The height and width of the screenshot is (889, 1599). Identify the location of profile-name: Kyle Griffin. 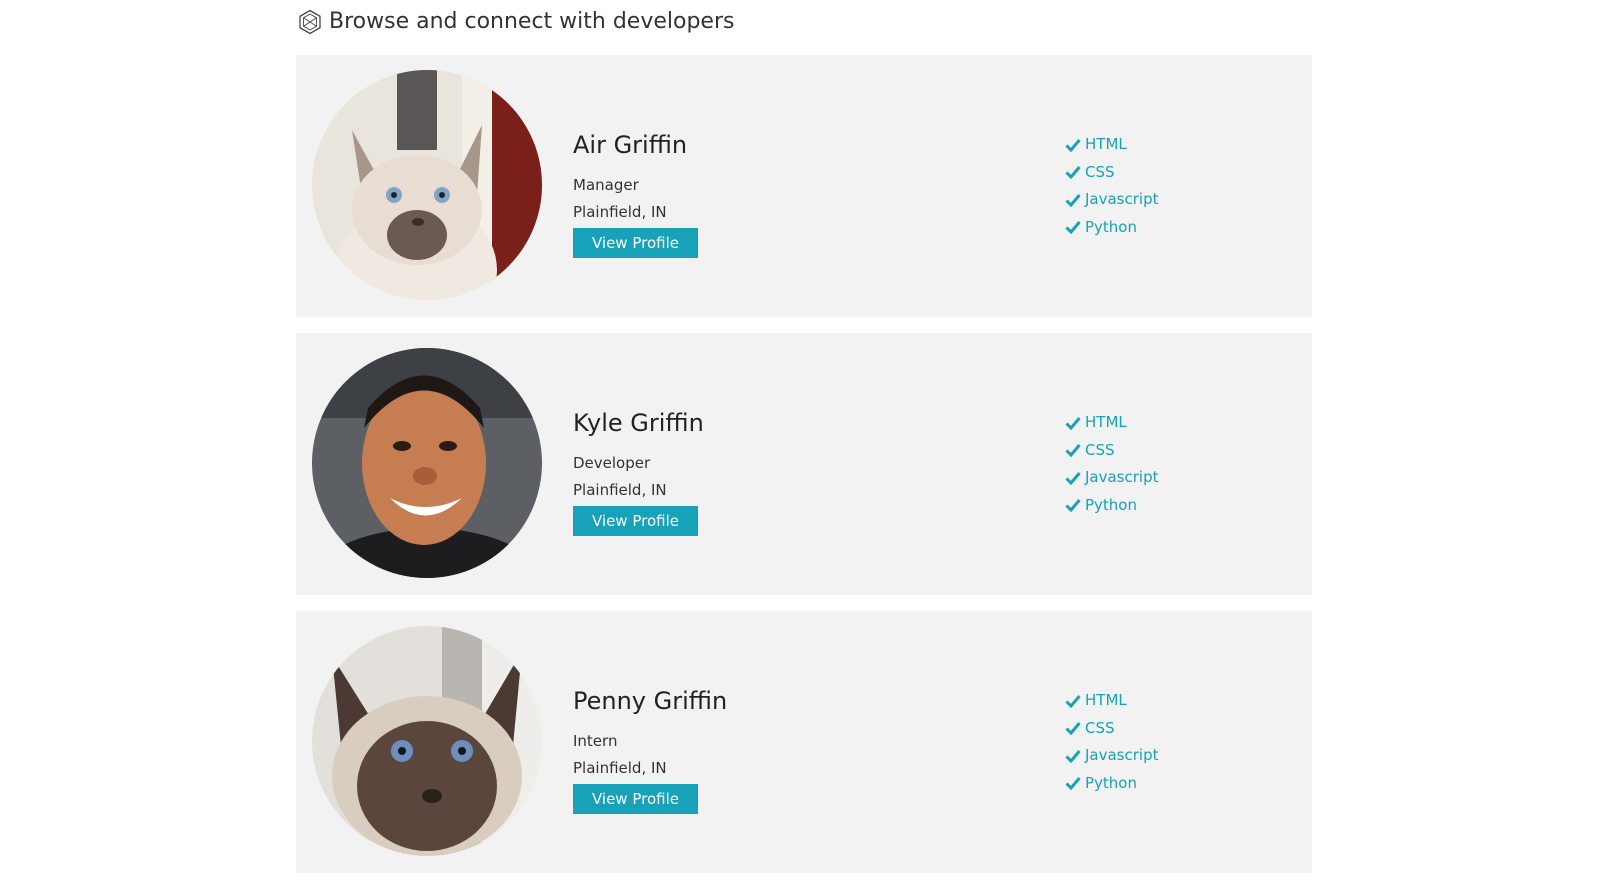
(638, 423).